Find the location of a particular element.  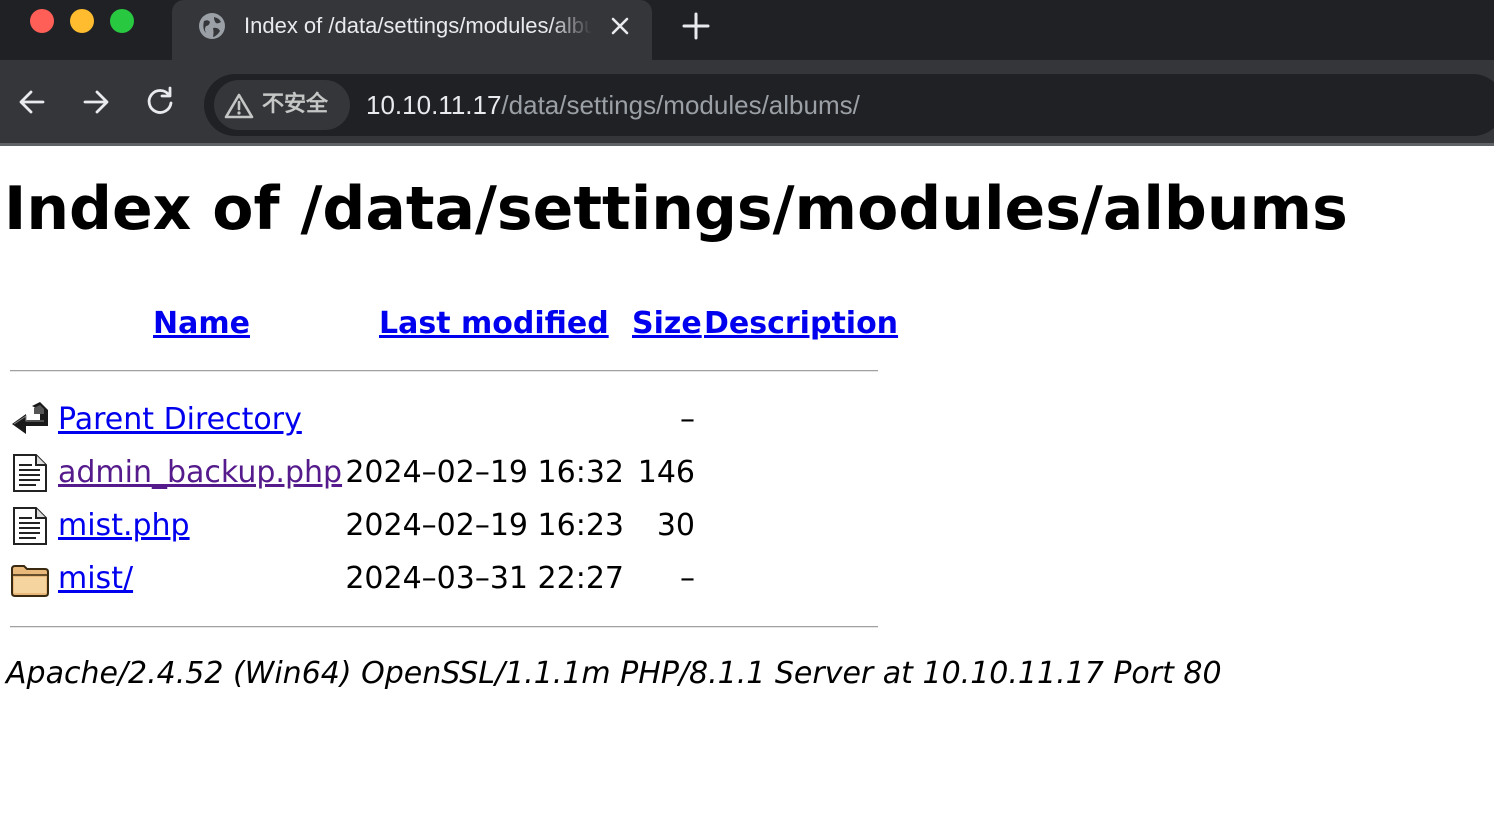

parent-directory-icon is located at coordinates (30, 418).